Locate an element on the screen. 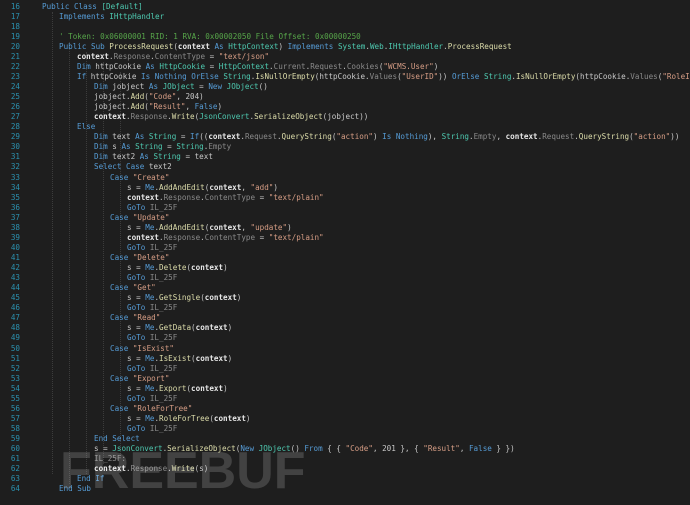 The image size is (690, 505). code-token: ) is located at coordinates (289, 227).